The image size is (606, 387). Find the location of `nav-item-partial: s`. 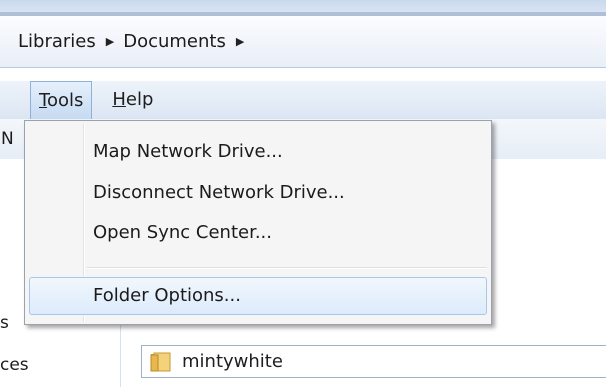

nav-item-partial: s is located at coordinates (4, 323).